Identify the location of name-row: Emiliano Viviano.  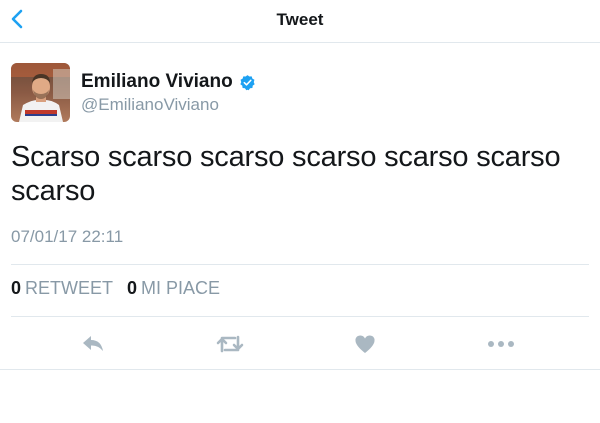
(168, 82).